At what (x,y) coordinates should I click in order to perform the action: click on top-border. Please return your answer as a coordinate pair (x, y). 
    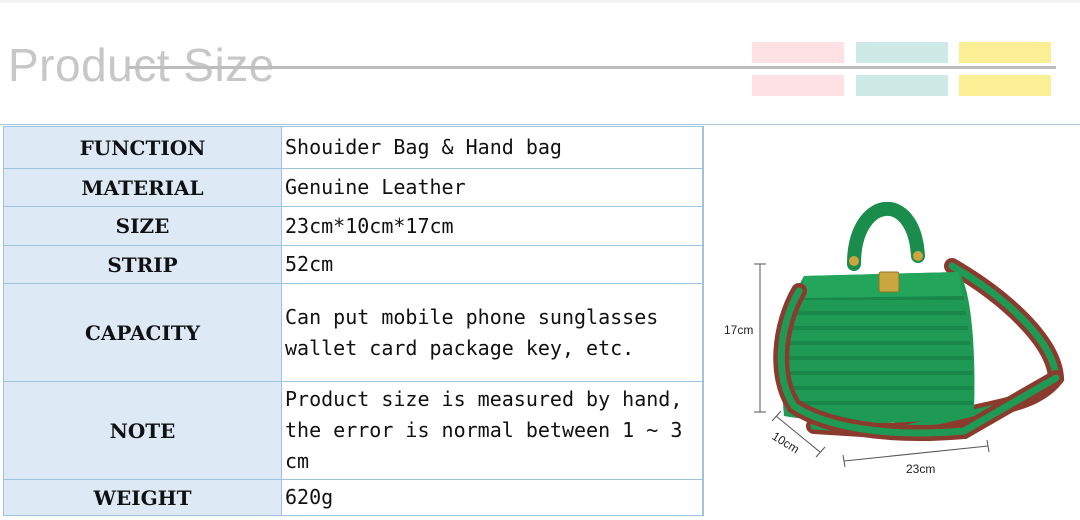
    Looking at the image, I should click on (540, 1).